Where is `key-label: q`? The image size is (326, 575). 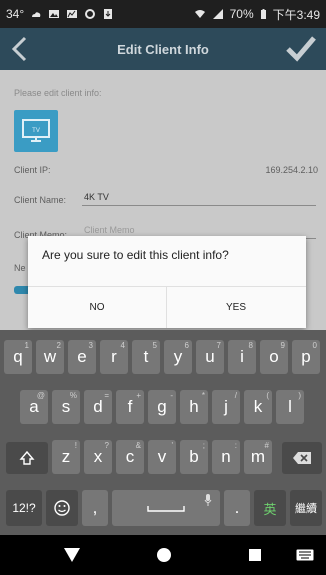 key-label: q is located at coordinates (18, 356).